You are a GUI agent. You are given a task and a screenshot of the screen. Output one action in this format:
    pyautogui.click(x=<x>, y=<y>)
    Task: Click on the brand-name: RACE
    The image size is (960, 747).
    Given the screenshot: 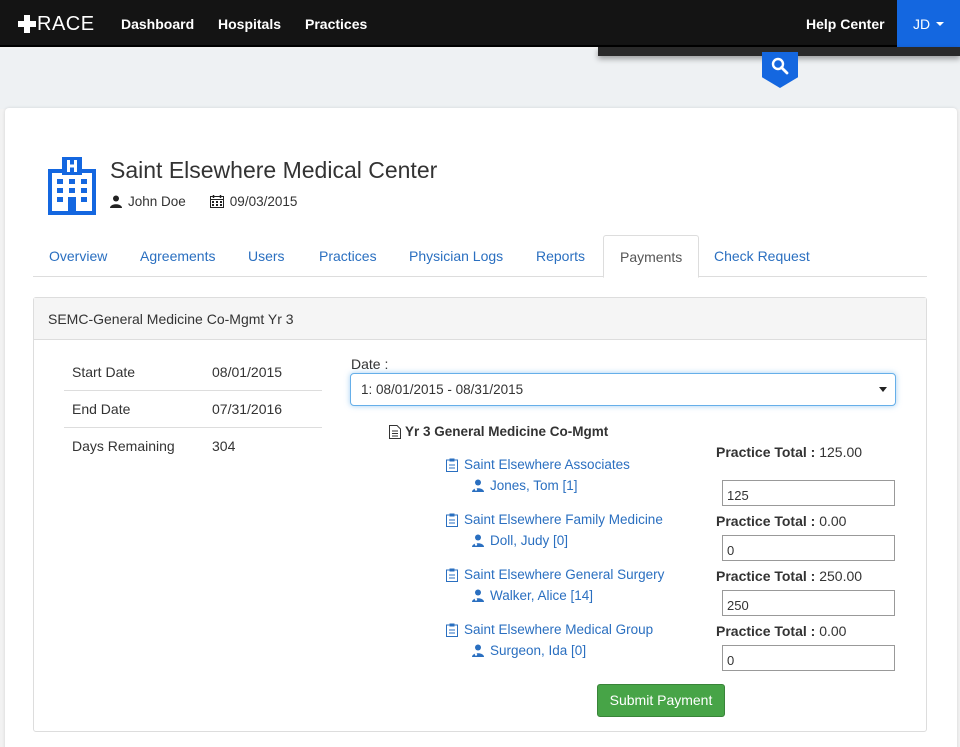 What is the action you would take?
    pyautogui.click(x=66, y=23)
    